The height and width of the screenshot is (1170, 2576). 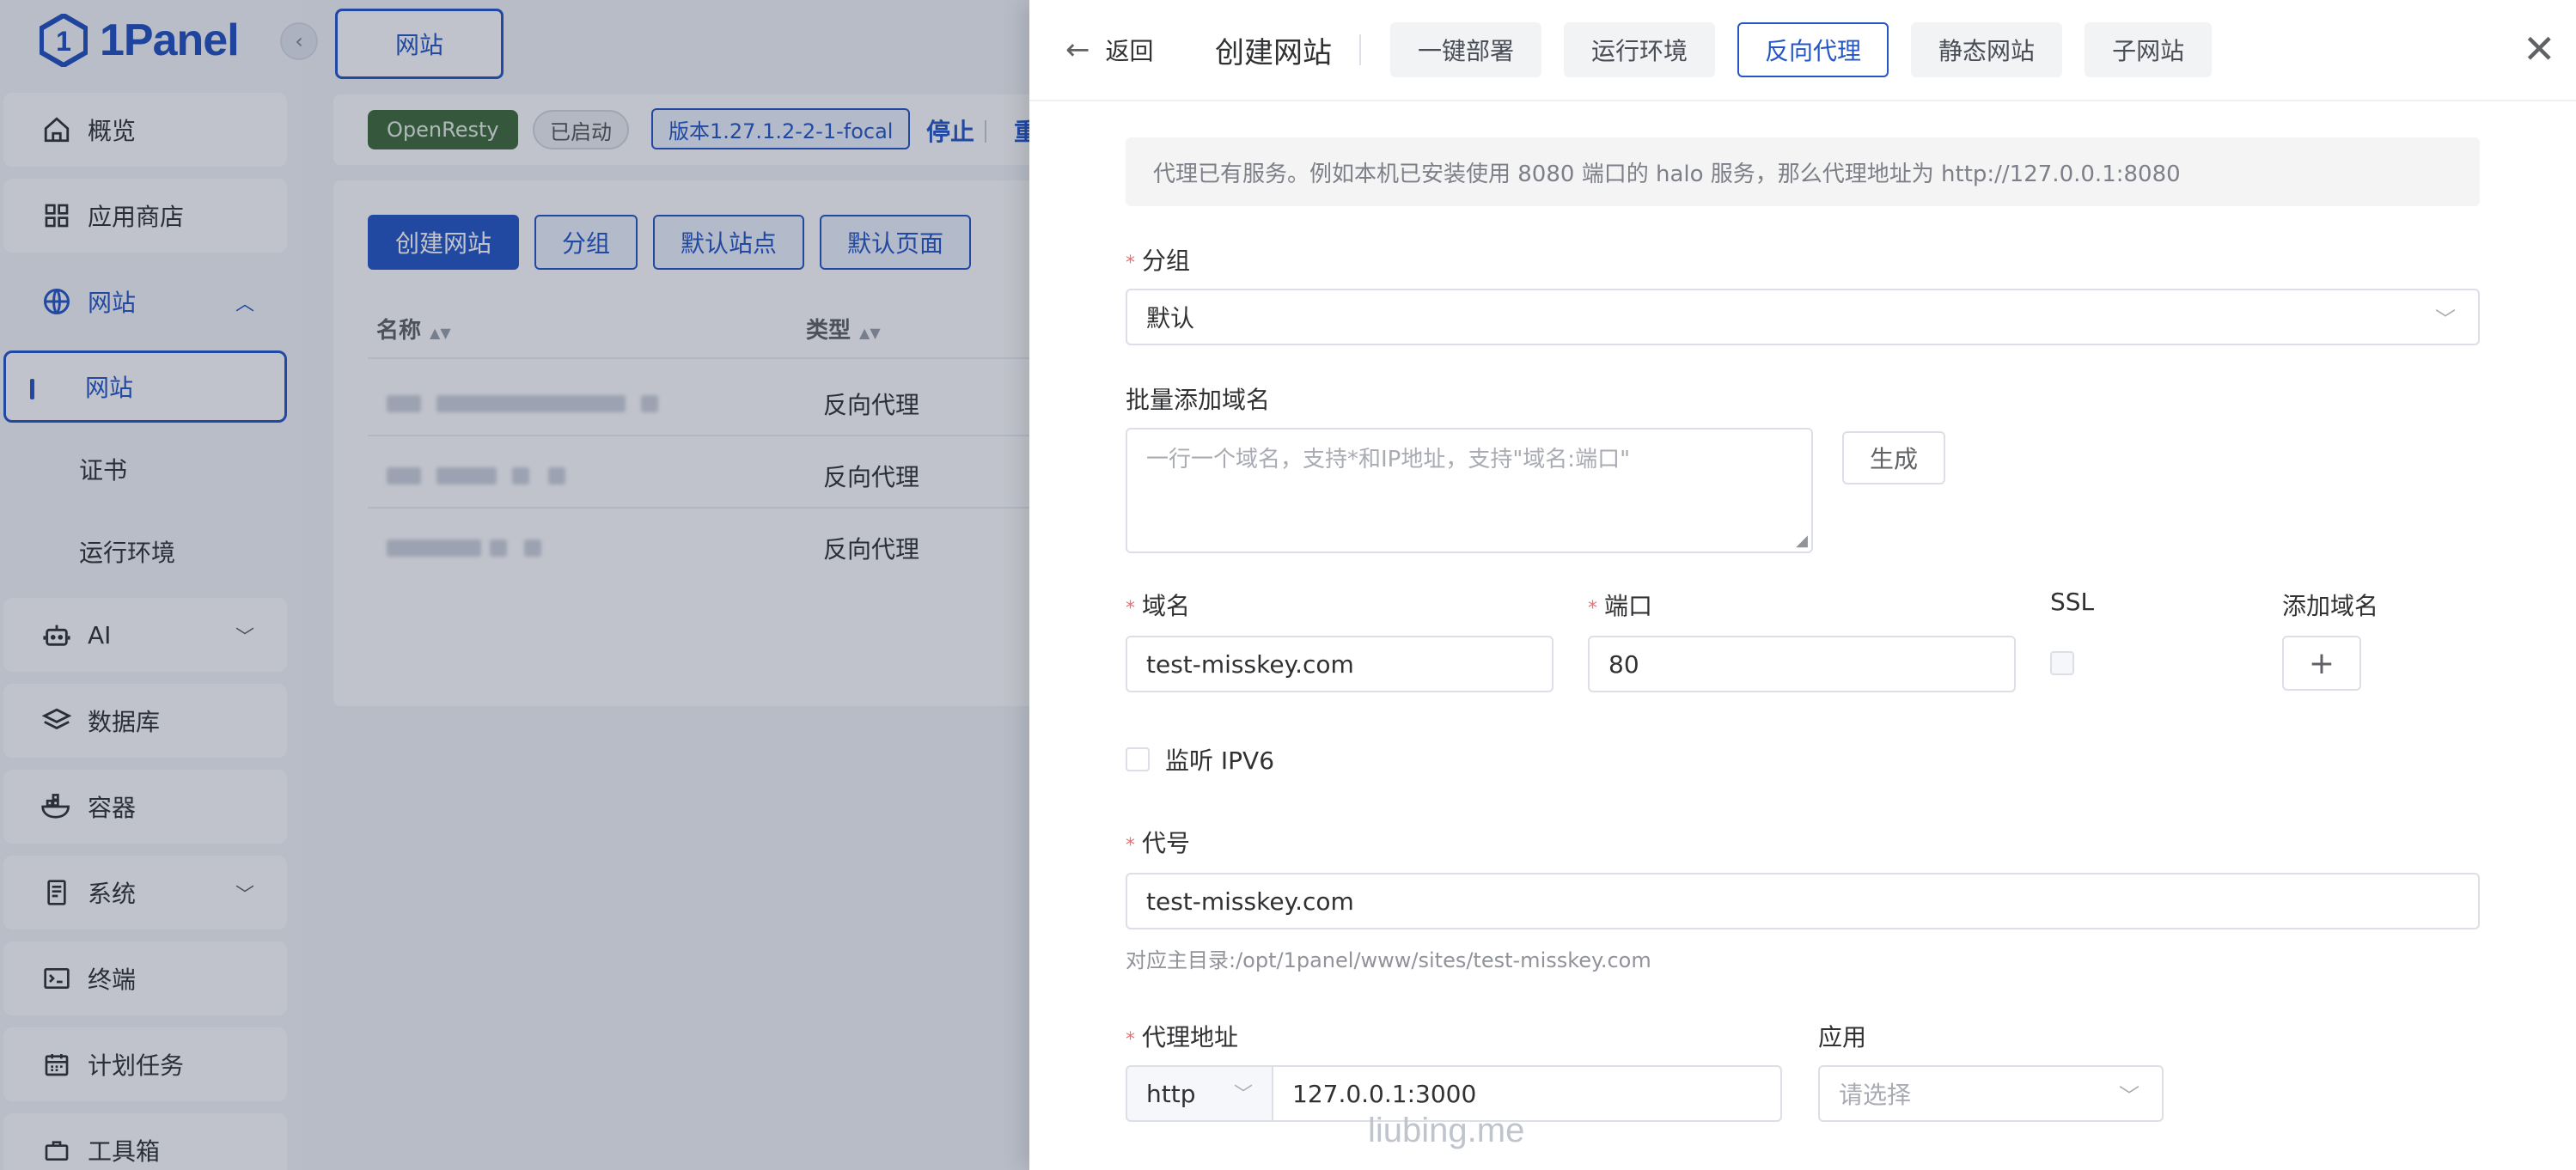 I want to click on domain-label: * 域名, so click(x=1158, y=606).